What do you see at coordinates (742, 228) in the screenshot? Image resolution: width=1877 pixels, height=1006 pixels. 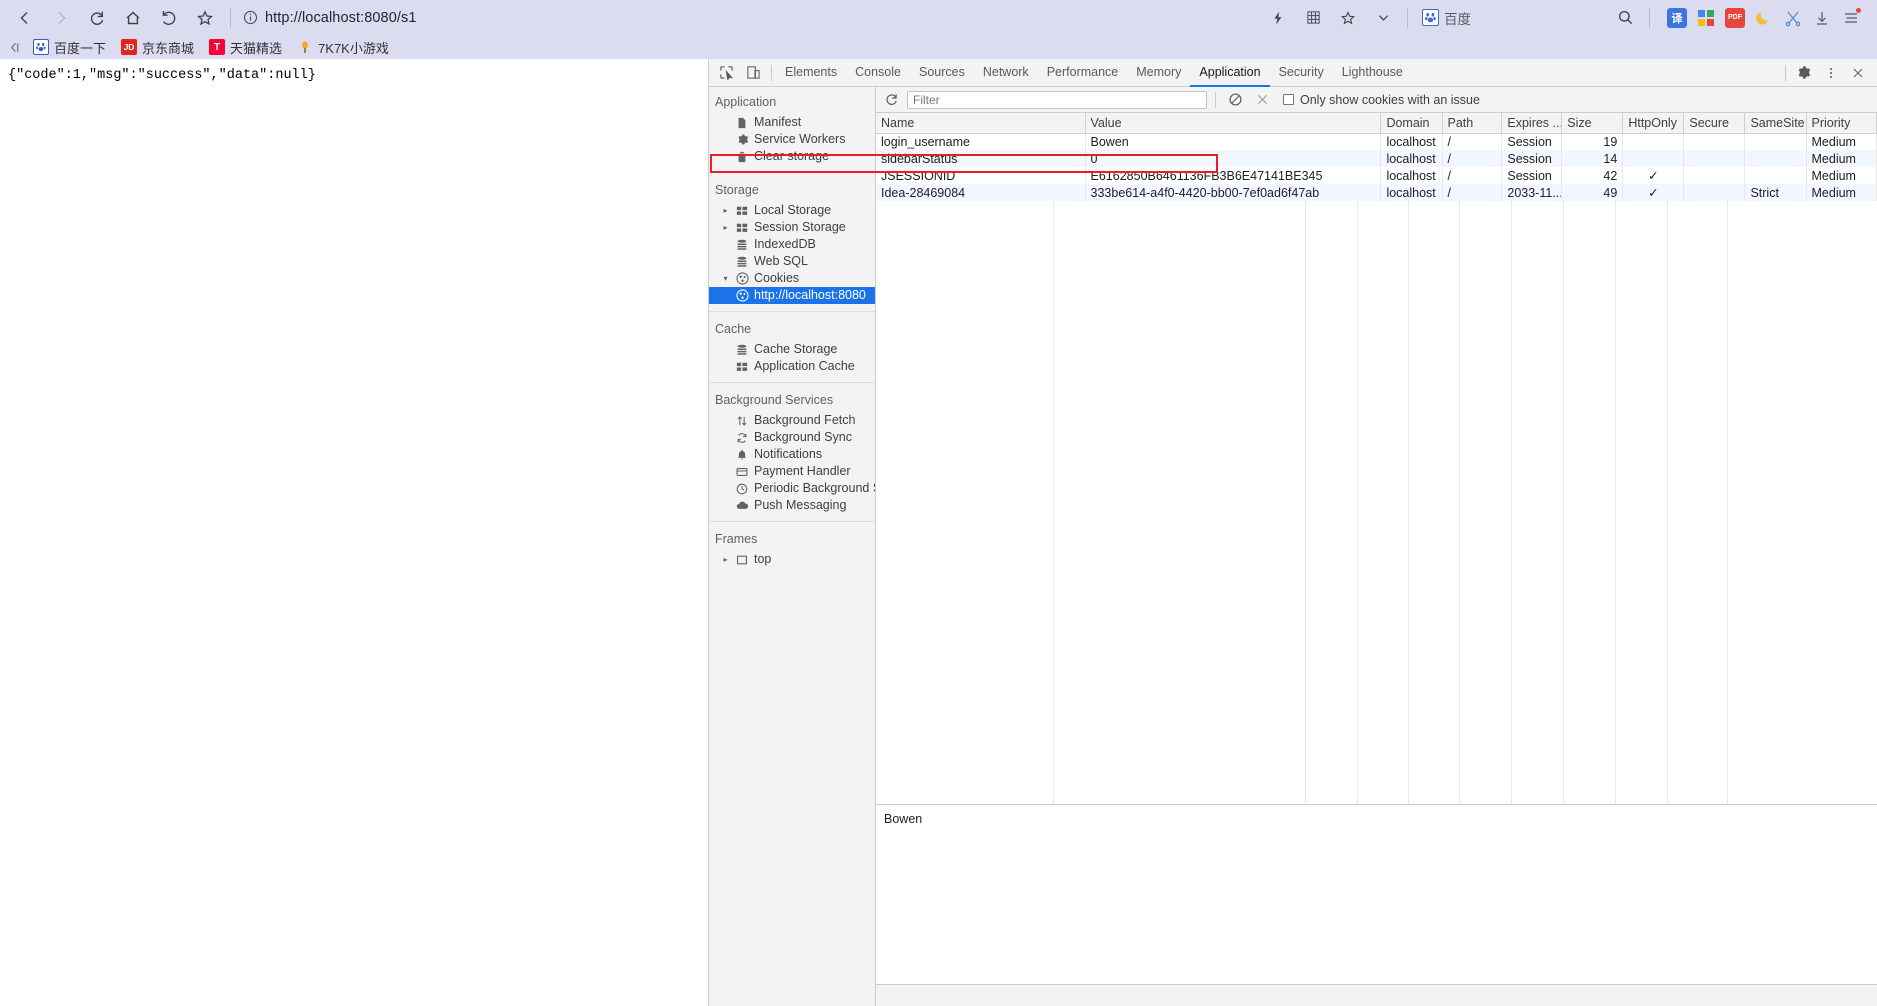 I see `table-icon` at bounding box center [742, 228].